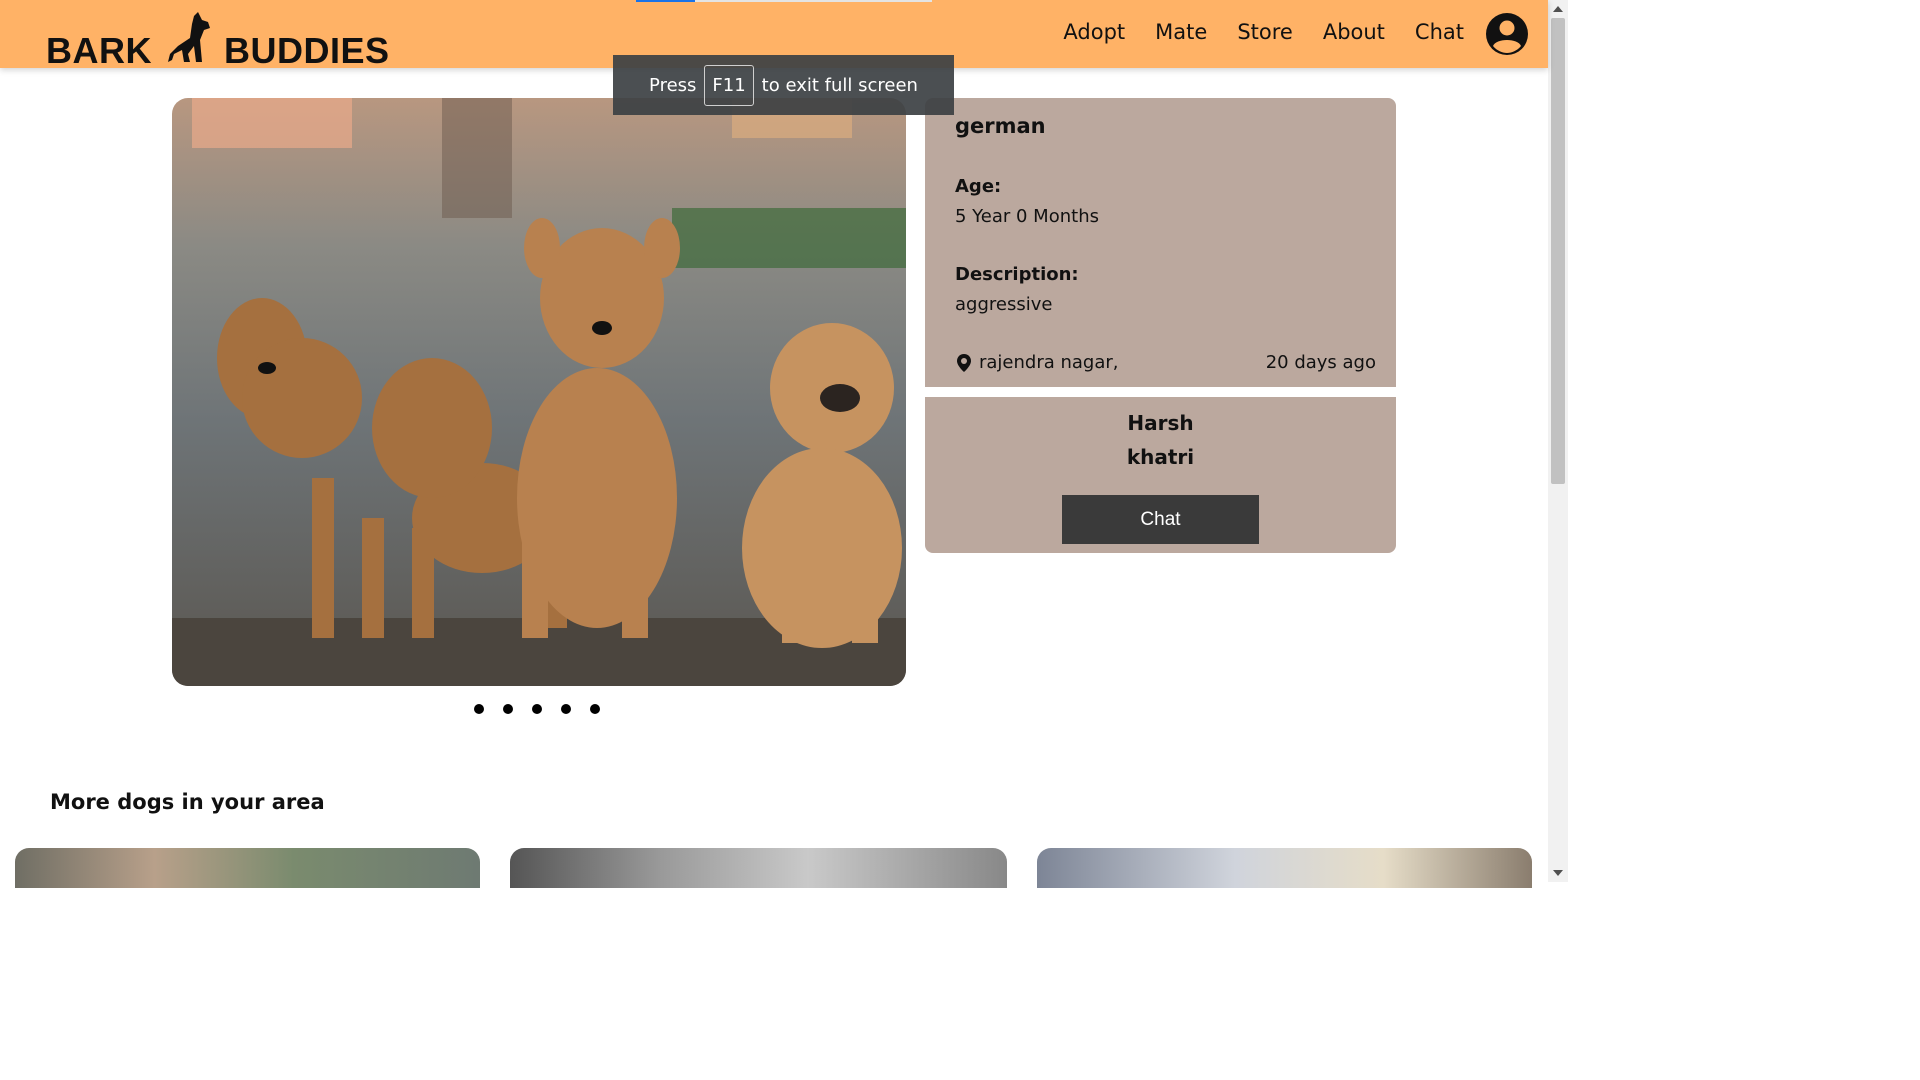 This screenshot has height=1080, width=1920. Describe the element at coordinates (839, 85) in the screenshot. I see `fullscreen-rest: to exit full screen` at that location.